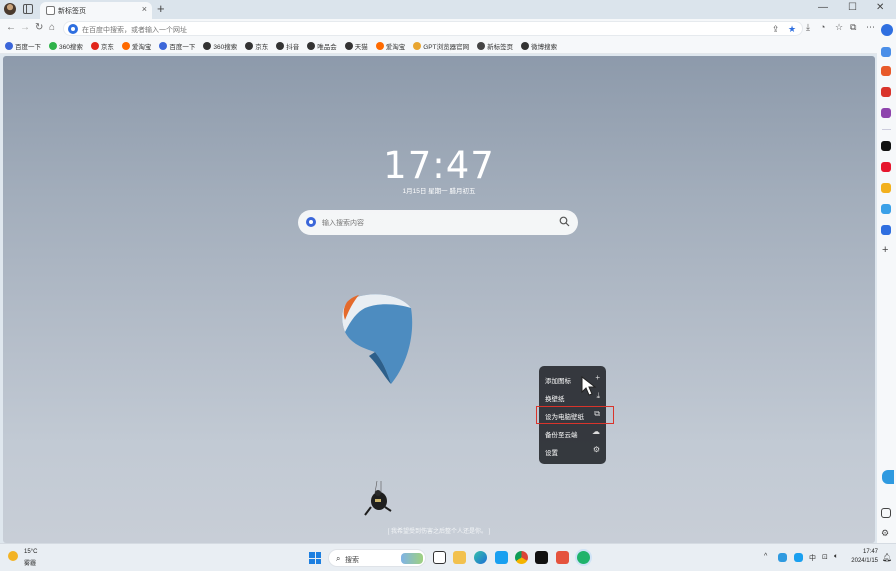  What do you see at coordinates (72, 11) in the screenshot?
I see `tab-title: 新标签页` at bounding box center [72, 11].